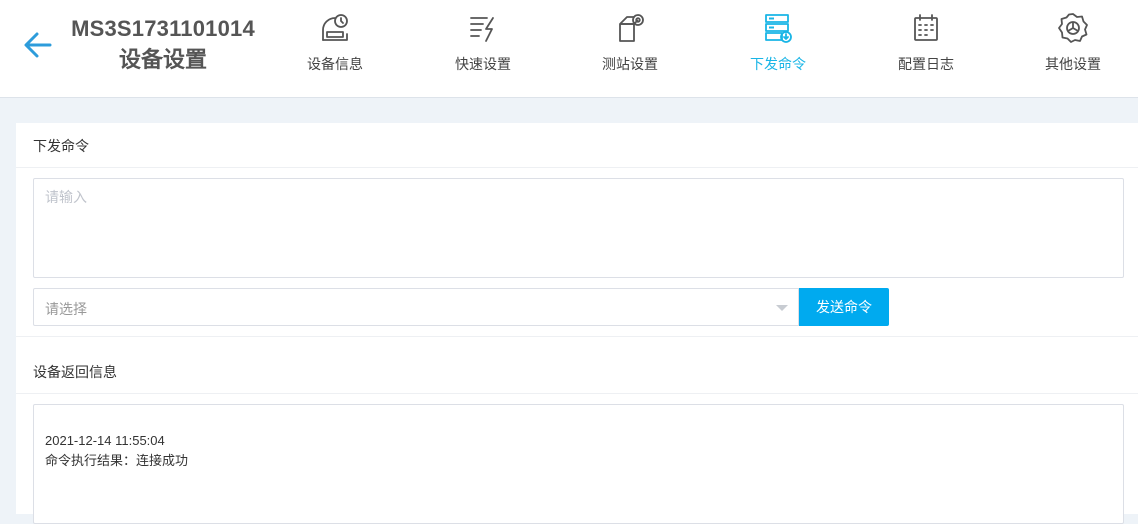  I want to click on tab-label: 下发命令, so click(778, 64).